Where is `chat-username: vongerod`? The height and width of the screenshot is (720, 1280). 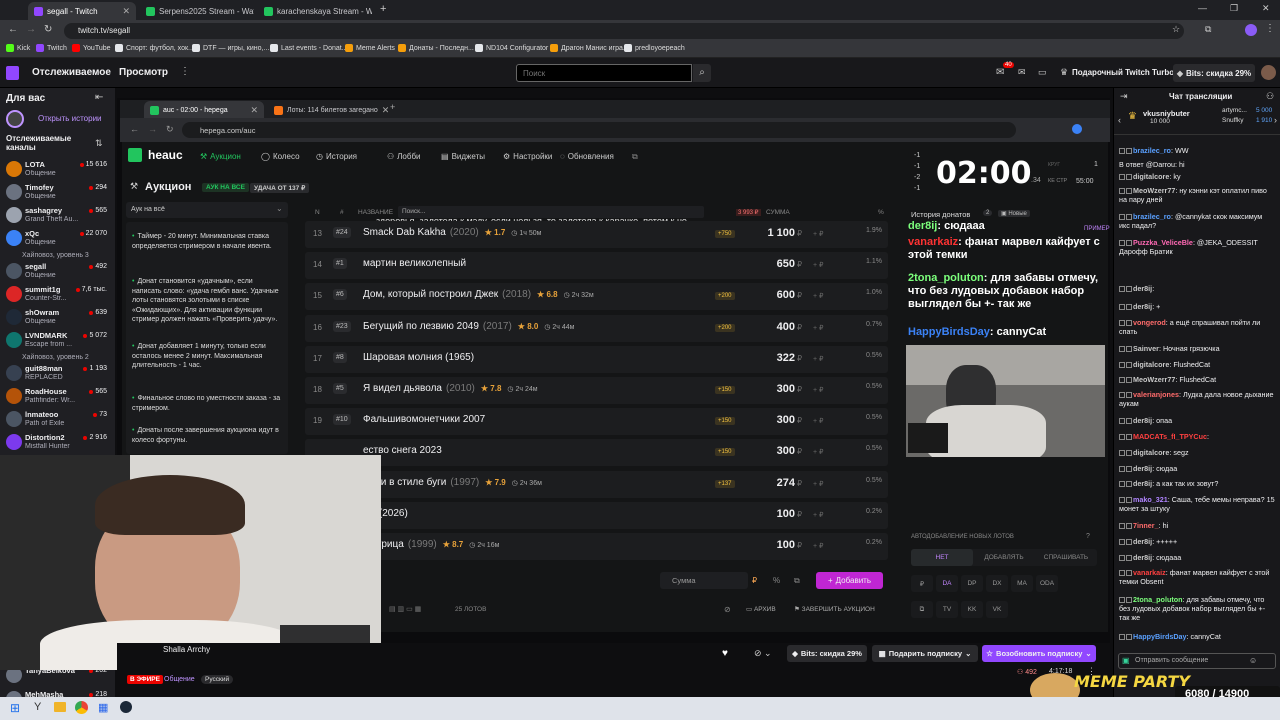
chat-username: vongerod is located at coordinates (1149, 322).